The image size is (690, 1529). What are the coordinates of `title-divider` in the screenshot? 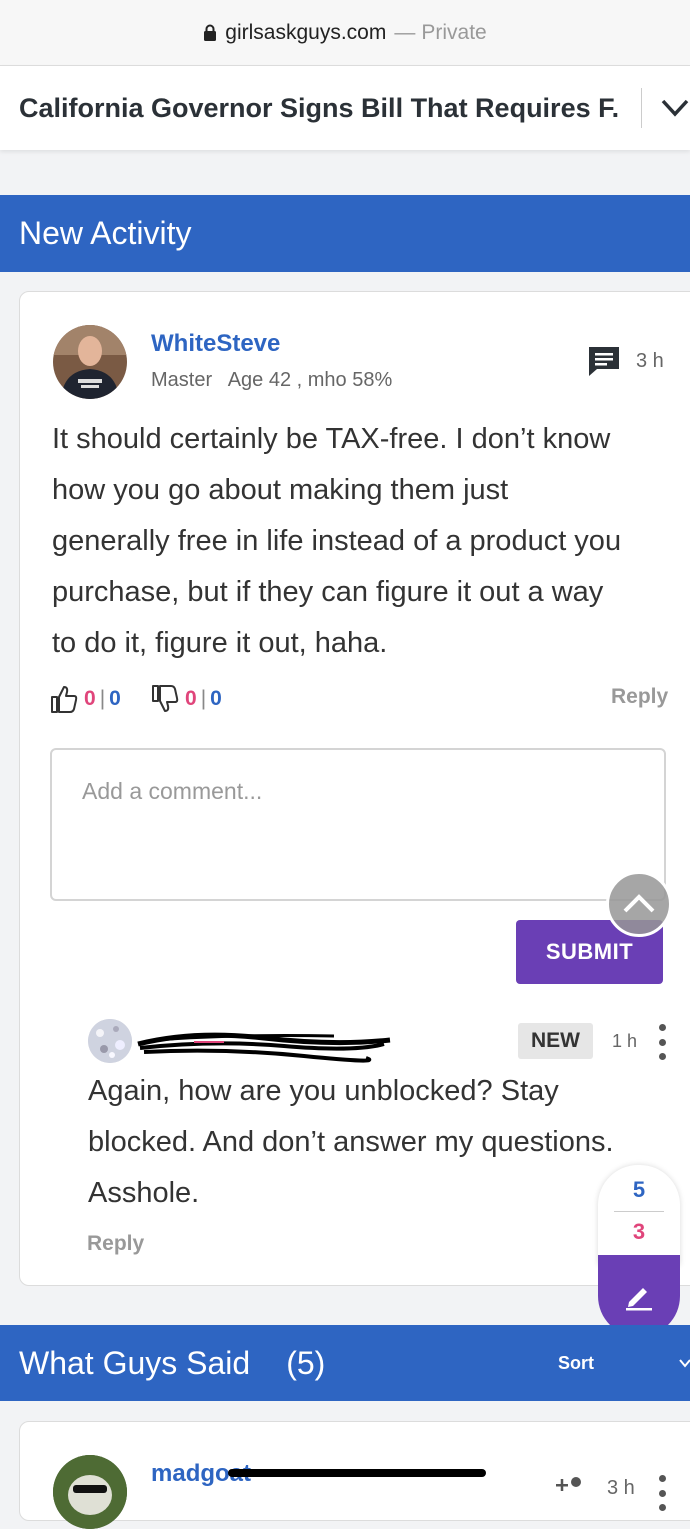 It's located at (641, 108).